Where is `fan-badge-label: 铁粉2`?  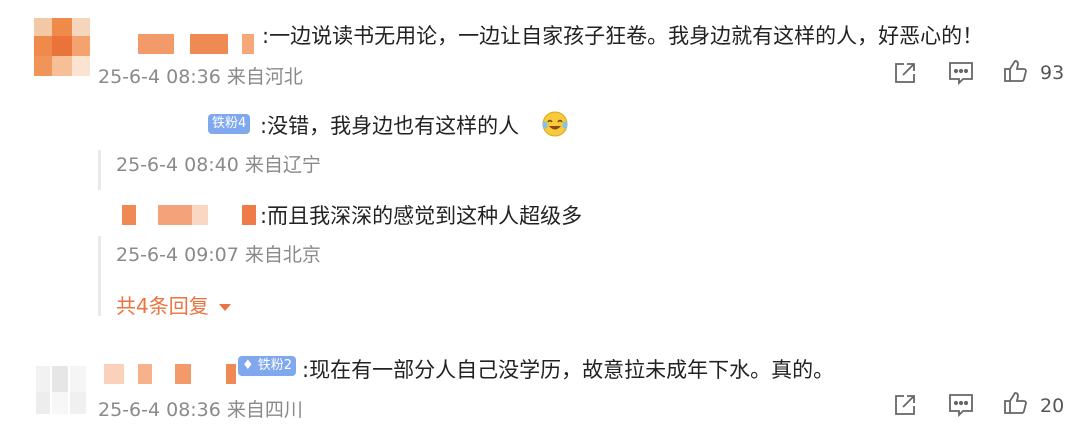 fan-badge-label: 铁粉2 is located at coordinates (275, 365).